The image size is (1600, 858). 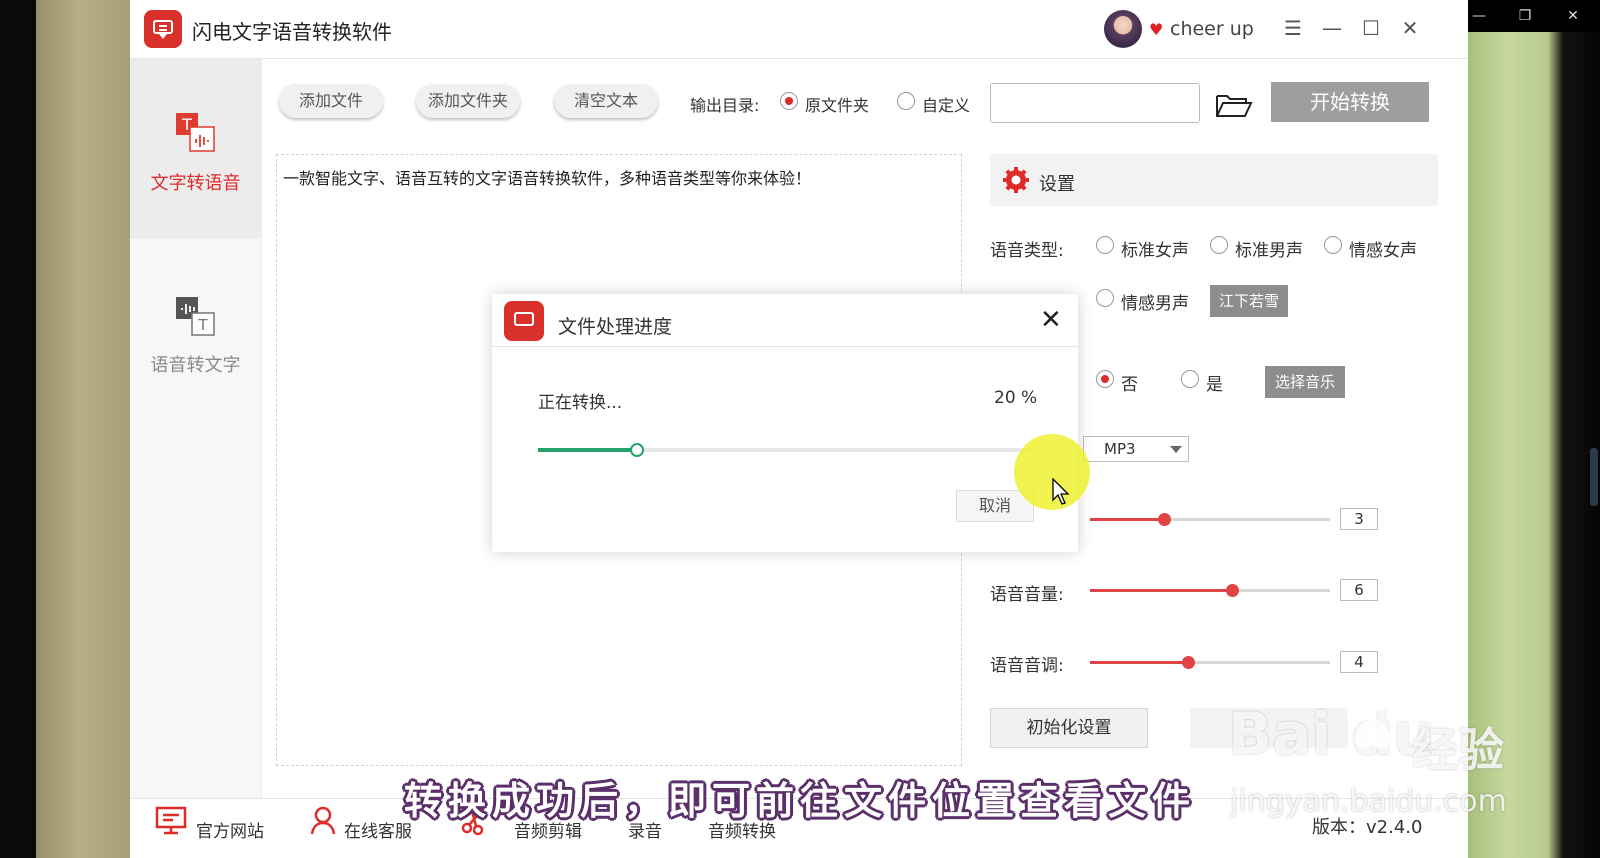 I want to click on volume-value: 6, so click(x=1359, y=590).